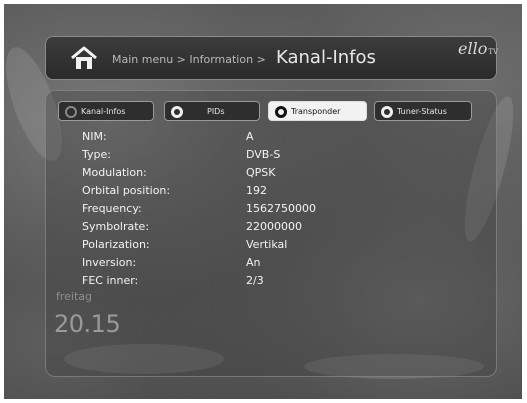  Describe the element at coordinates (267, 244) in the screenshot. I see `info-value-polarization: Vertikal` at that location.